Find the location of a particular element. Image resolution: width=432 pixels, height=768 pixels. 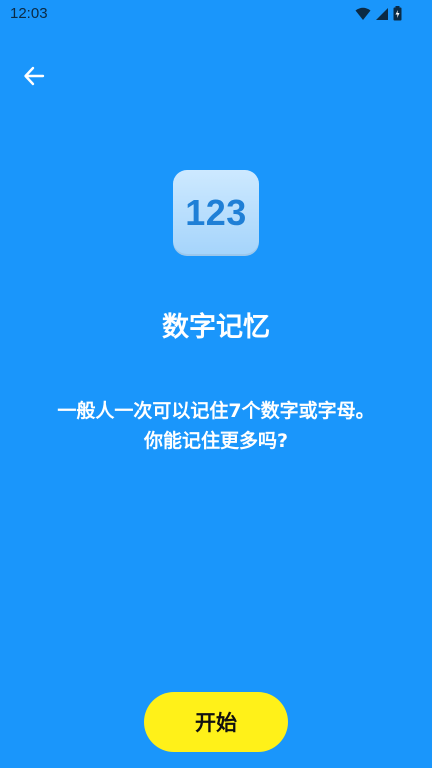

description-line-1: 一般人一次可以记住7个数字或字母。 is located at coordinates (216, 411).